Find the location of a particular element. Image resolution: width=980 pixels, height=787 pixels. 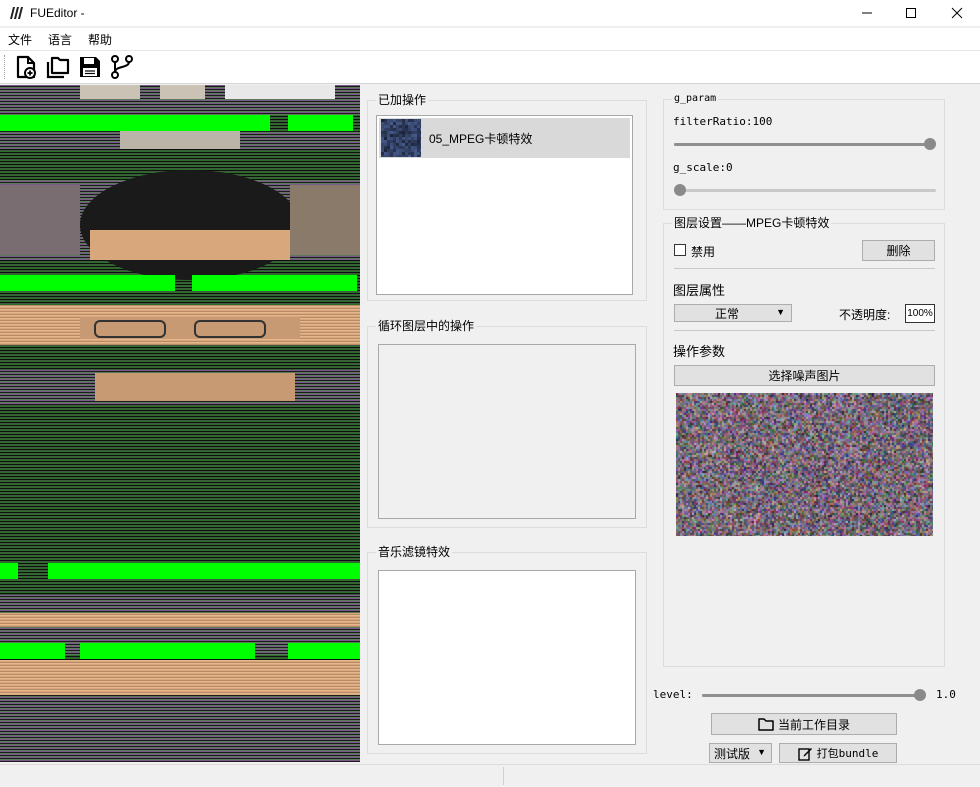

close-icon is located at coordinates (957, 13).